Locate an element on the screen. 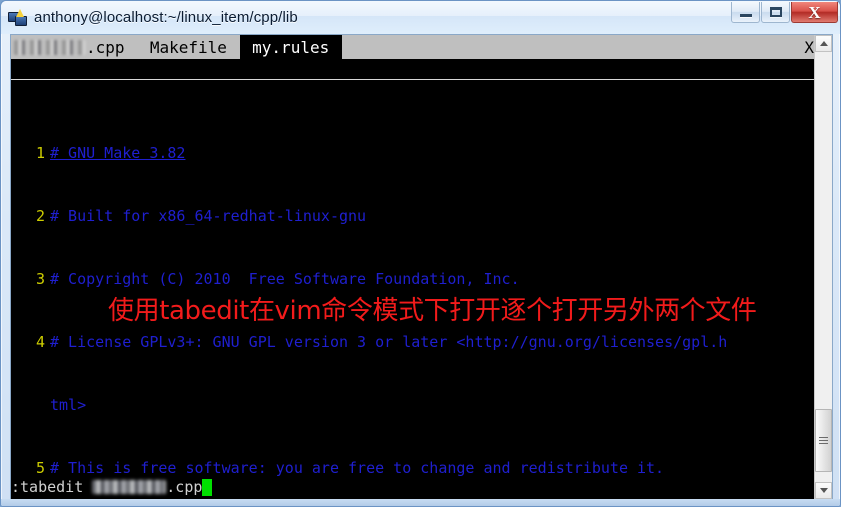 Image resolution: width=841 pixels, height=507 pixels. command-suffix: .cpp is located at coordinates (184, 487).